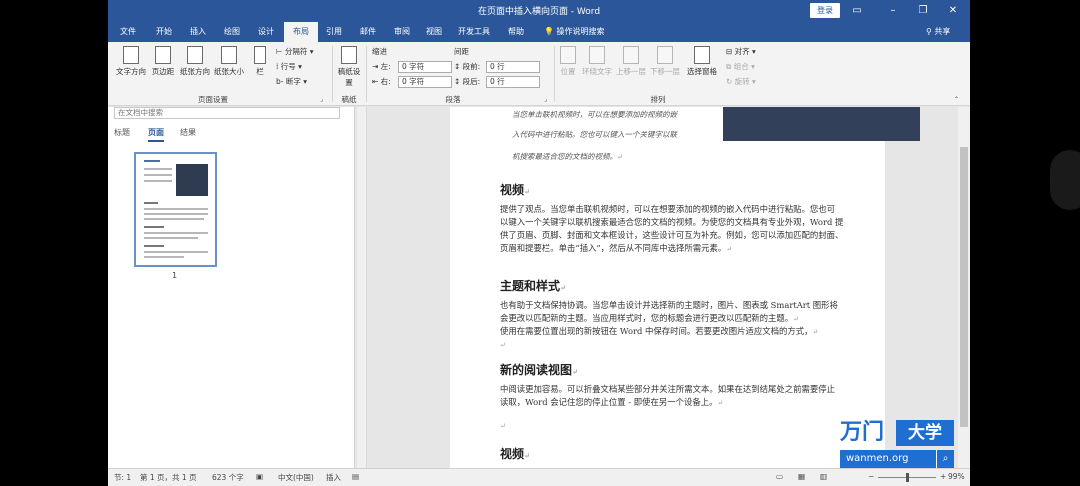  What do you see at coordinates (289, 67) in the screenshot?
I see `line-numbers-button: ⁞ 行号 ▾` at bounding box center [289, 67].